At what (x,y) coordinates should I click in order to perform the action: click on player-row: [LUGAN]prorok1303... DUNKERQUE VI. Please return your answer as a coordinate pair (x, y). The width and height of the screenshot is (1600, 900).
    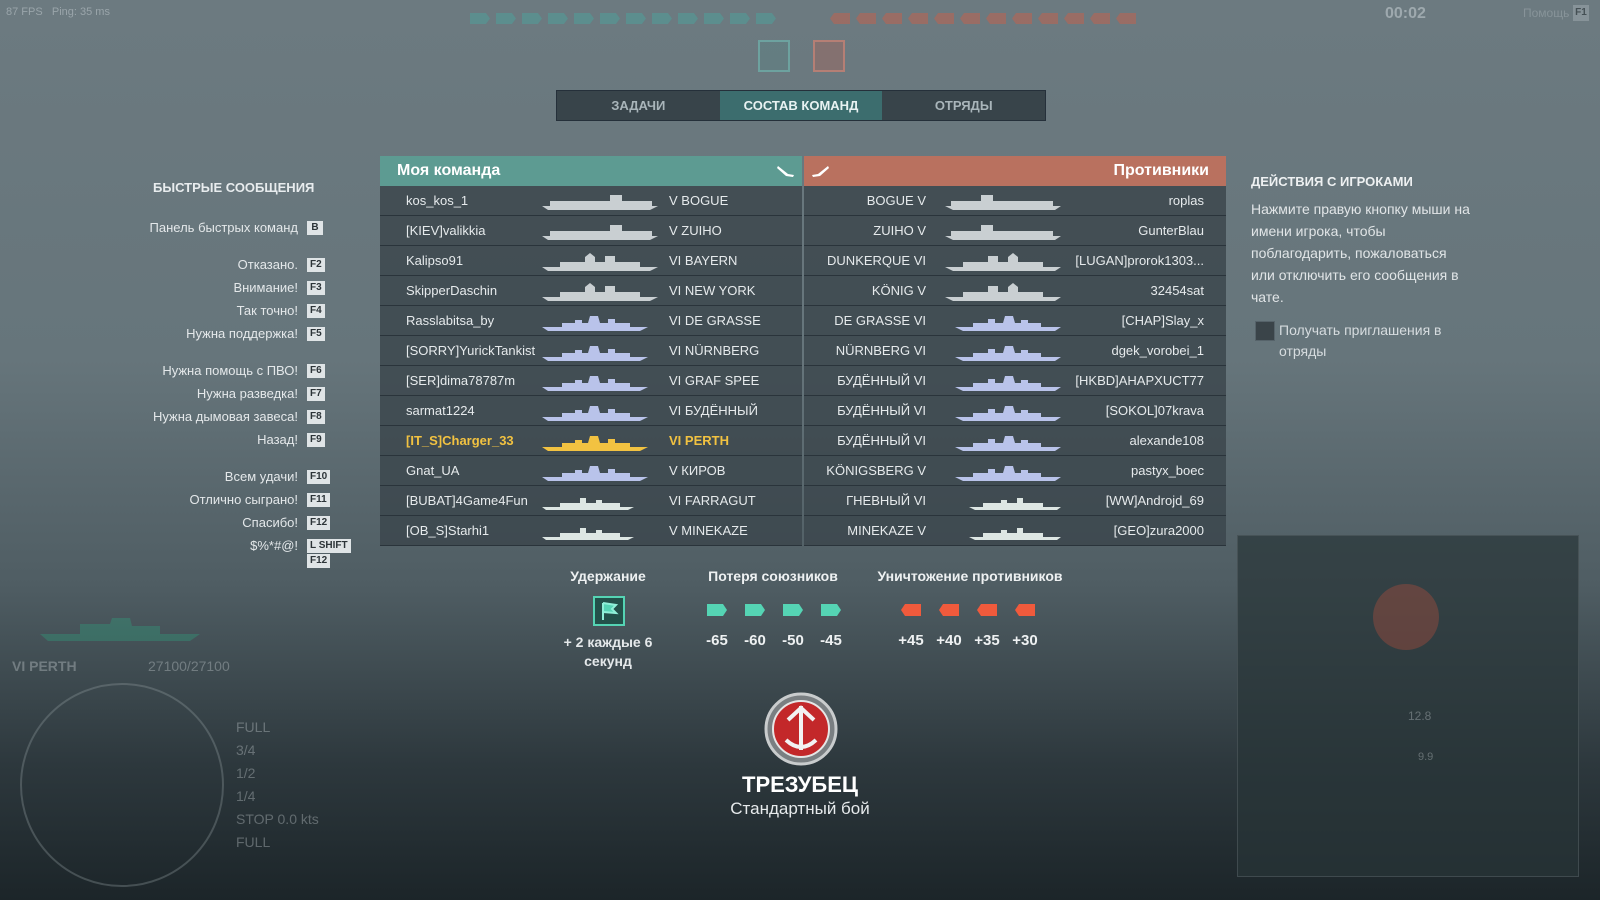
    Looking at the image, I should click on (1015, 261).